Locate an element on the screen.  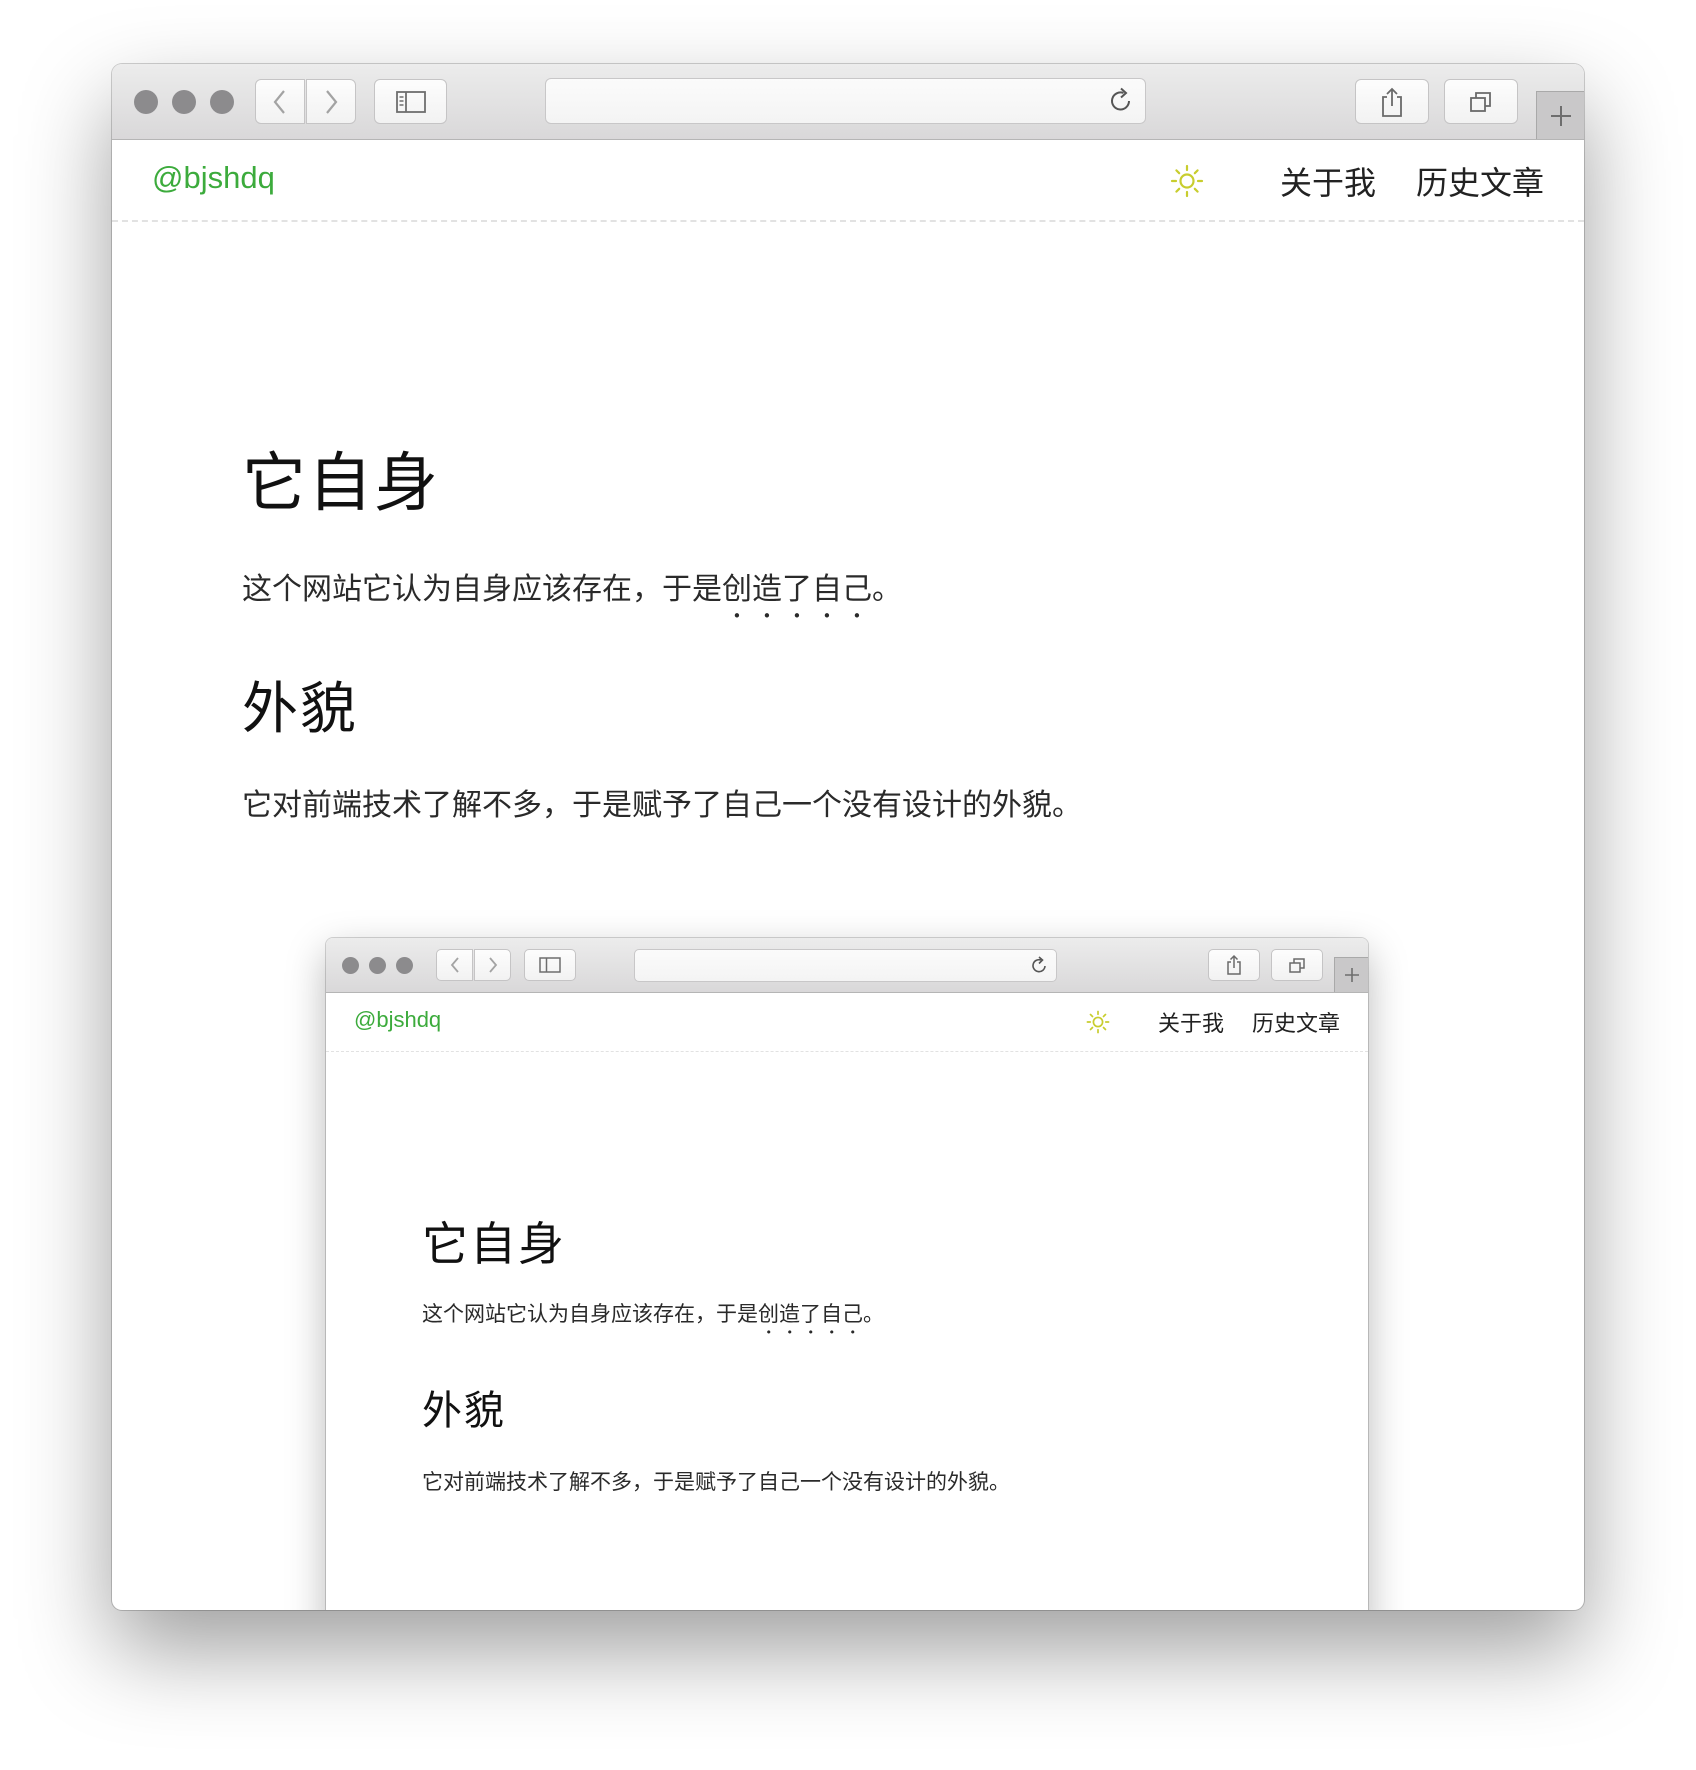
share-button is located at coordinates (1392, 101).